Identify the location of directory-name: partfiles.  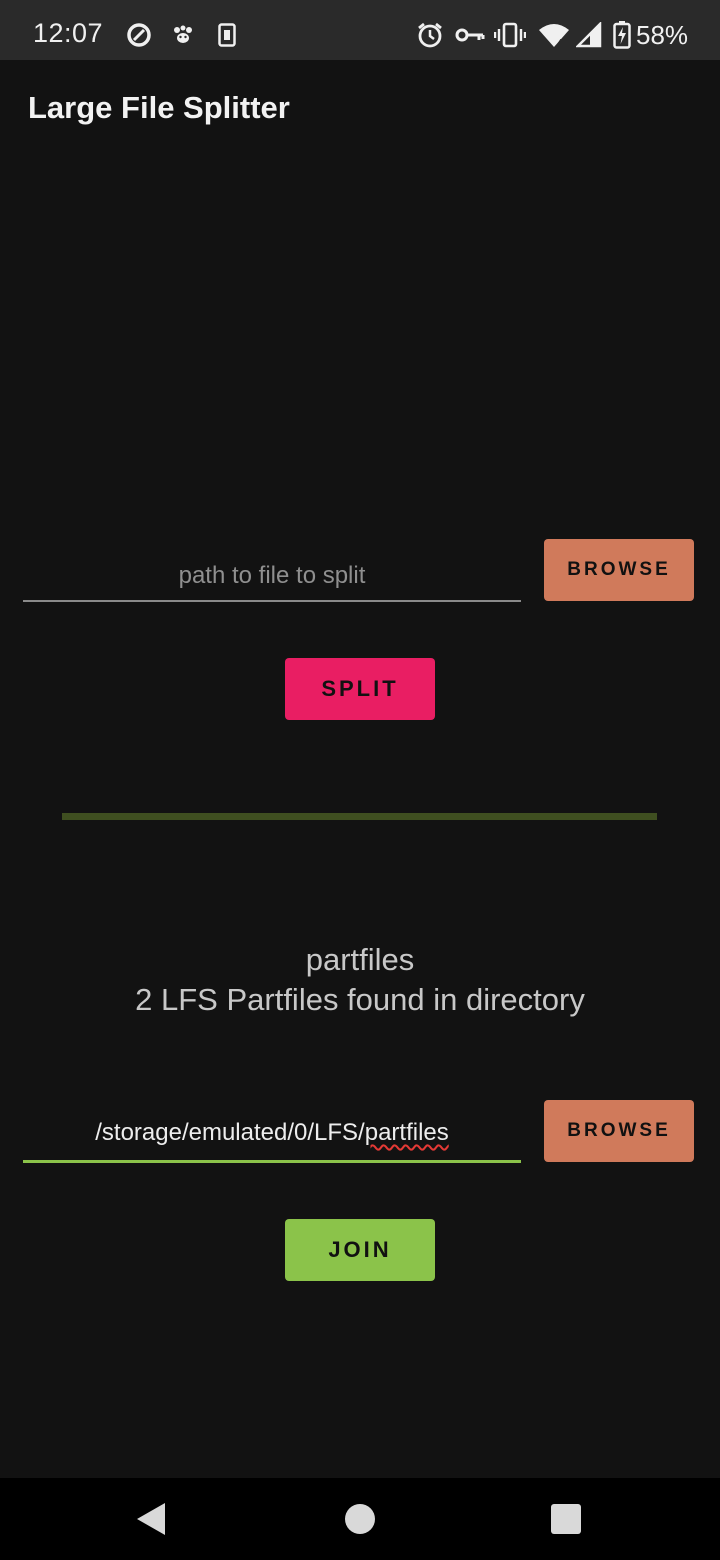
(360, 959).